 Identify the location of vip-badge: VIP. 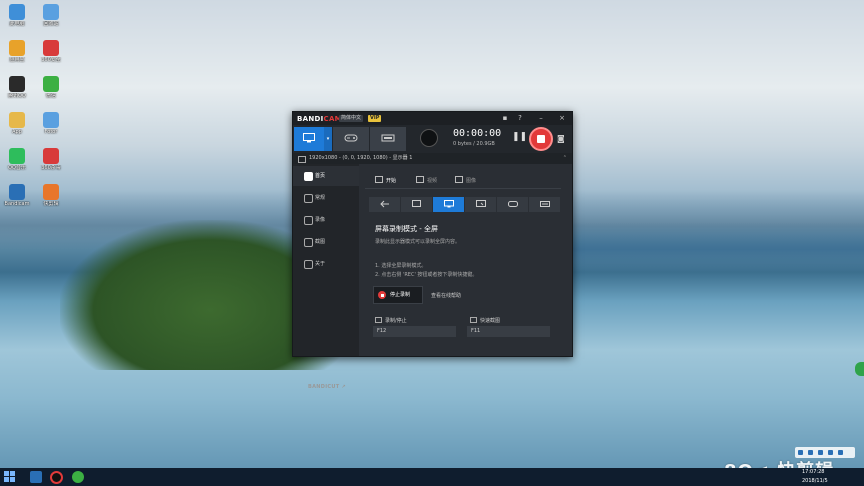
(375, 118).